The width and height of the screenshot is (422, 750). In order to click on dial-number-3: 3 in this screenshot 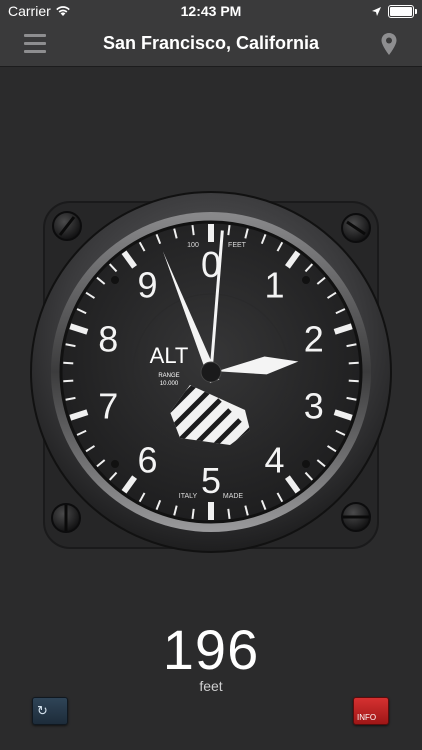, I will do `click(314, 405)`.